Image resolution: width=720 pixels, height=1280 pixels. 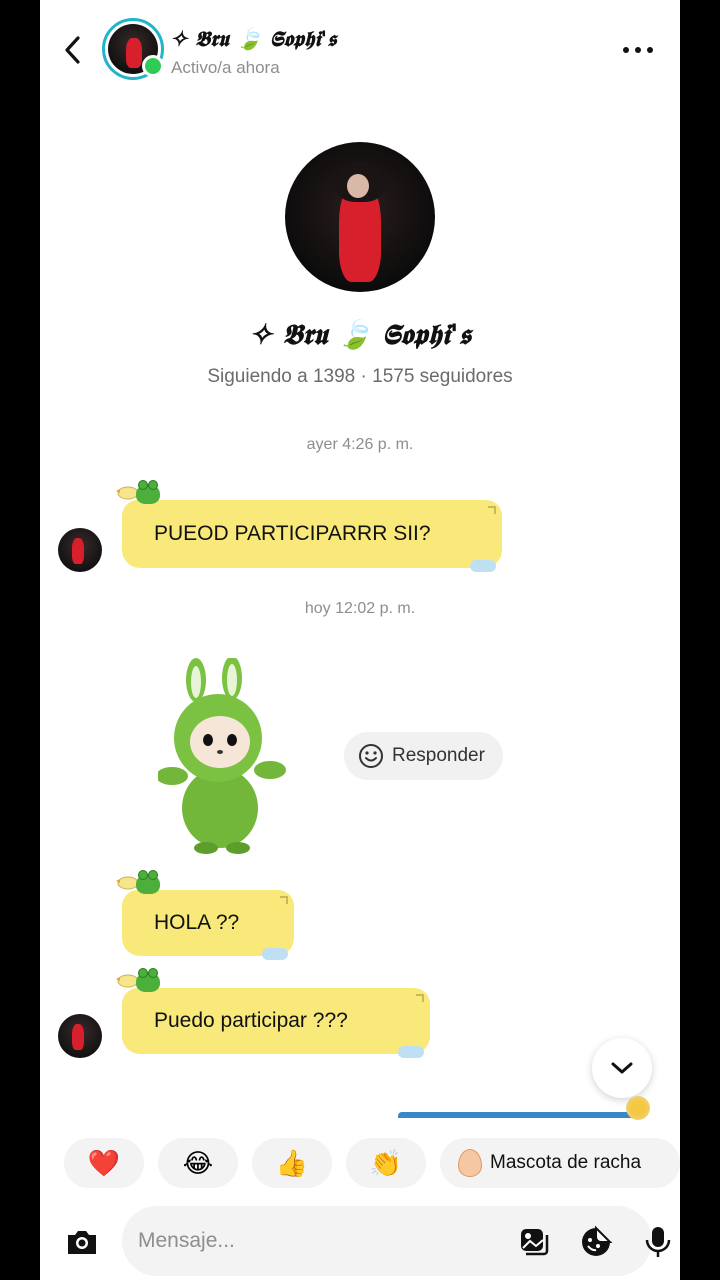 What do you see at coordinates (251, 1020) in the screenshot?
I see `message-text: Puedo participar ???` at bounding box center [251, 1020].